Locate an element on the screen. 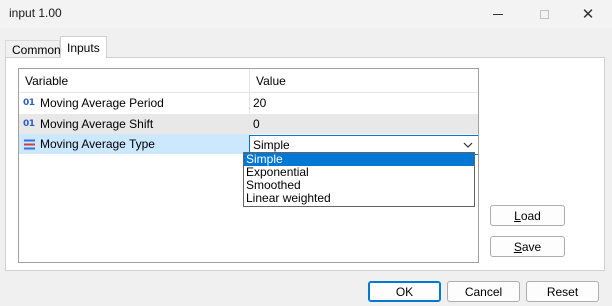 The width and height of the screenshot is (612, 306). load-button-accel: L is located at coordinates (517, 215).